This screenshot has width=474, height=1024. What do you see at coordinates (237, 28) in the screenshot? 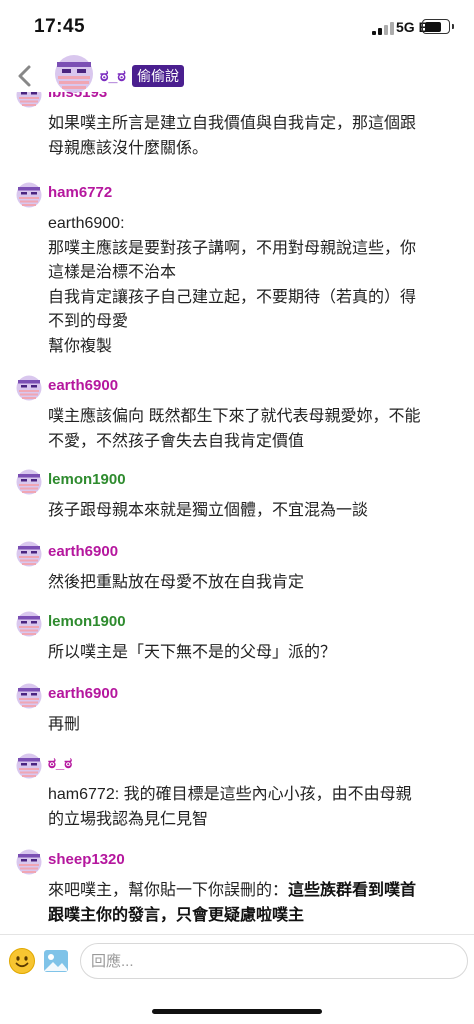
I see `status-bar: 17:45 5G E` at bounding box center [237, 28].